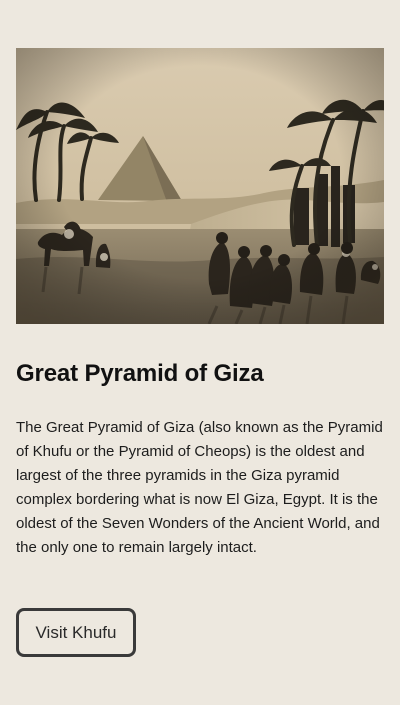  I want to click on page-title: Great Pyramid of Giza, so click(140, 373).